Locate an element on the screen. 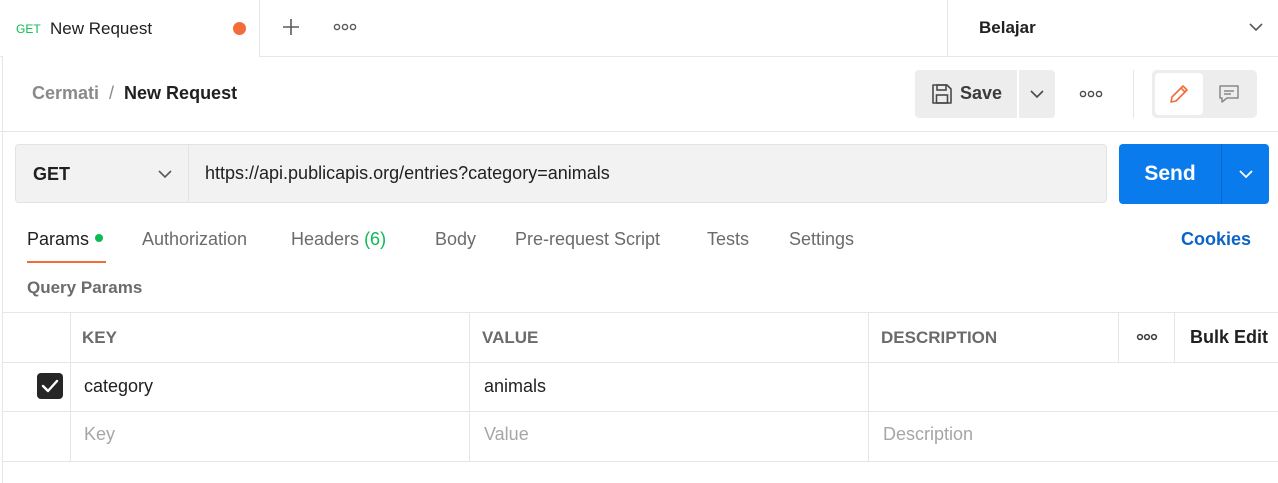 Image resolution: width=1278 pixels, height=483 pixels. tab-method: GET is located at coordinates (28, 29).